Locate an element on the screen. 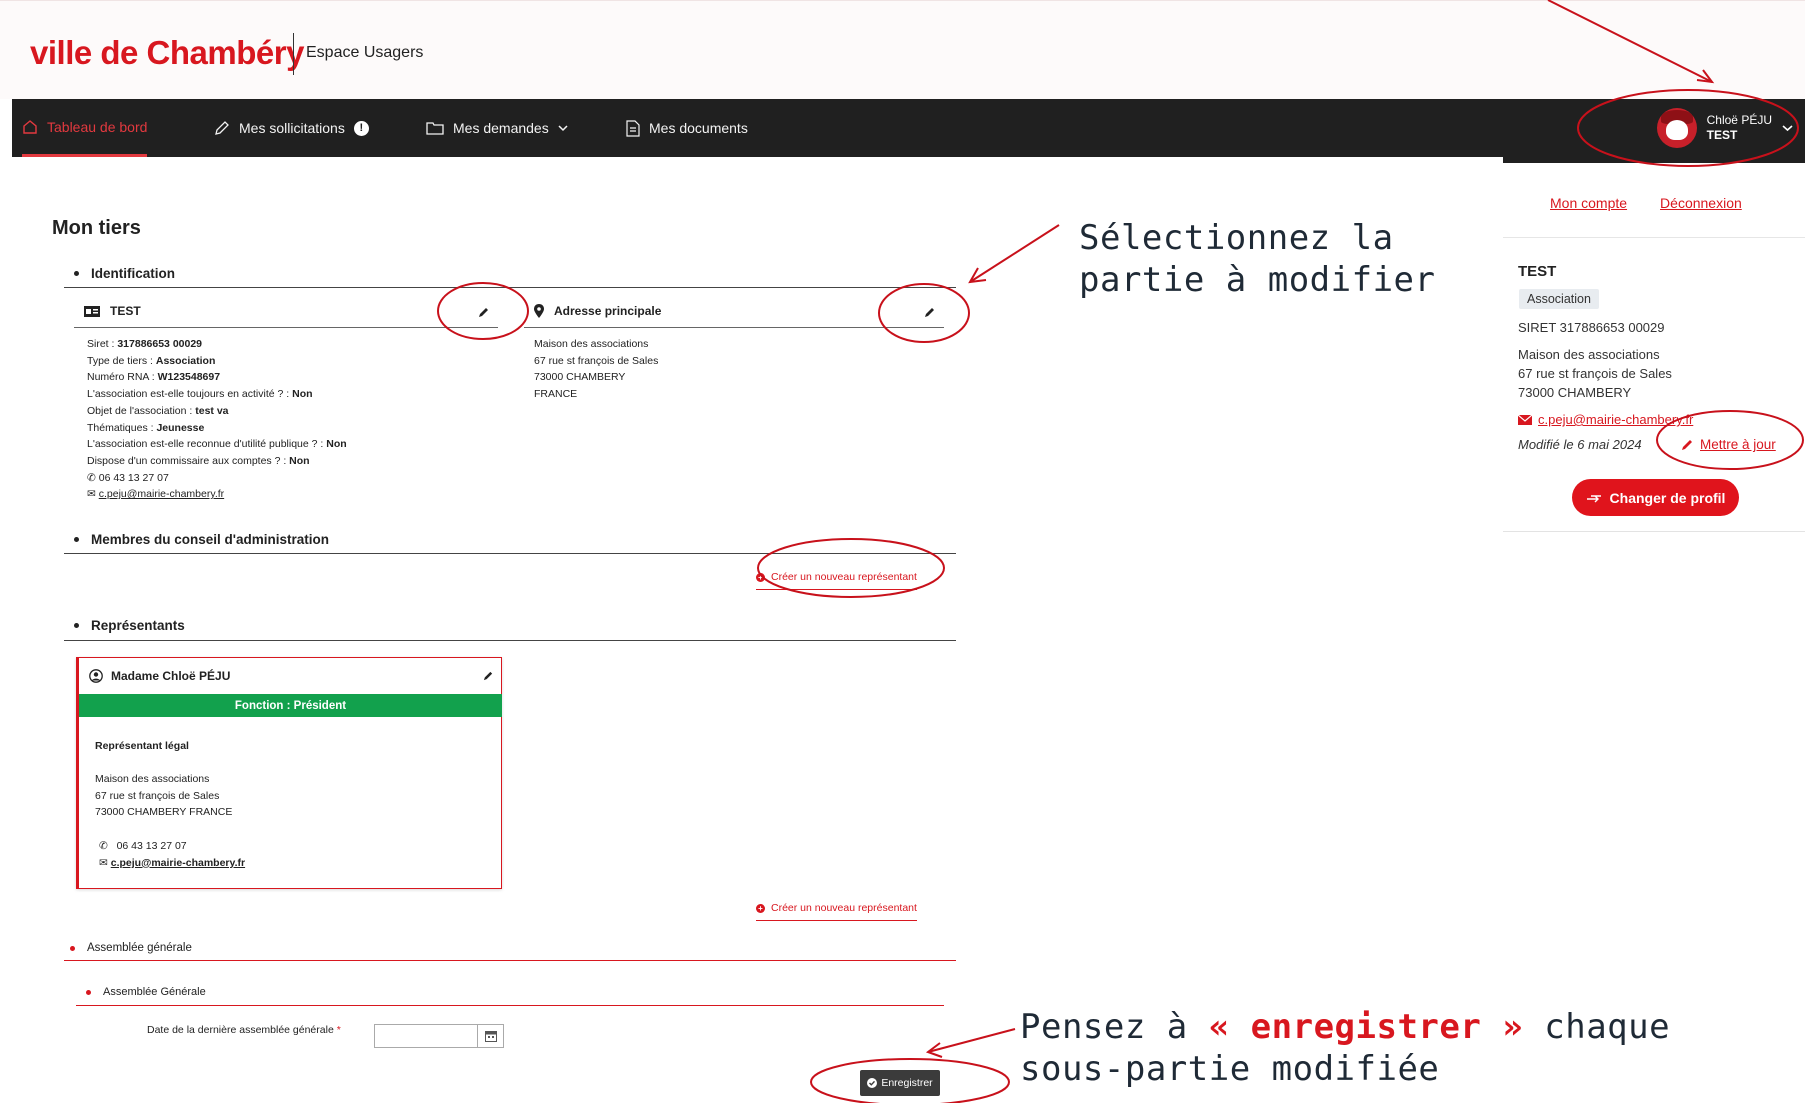  user-profile-name: TEST is located at coordinates (1722, 135).